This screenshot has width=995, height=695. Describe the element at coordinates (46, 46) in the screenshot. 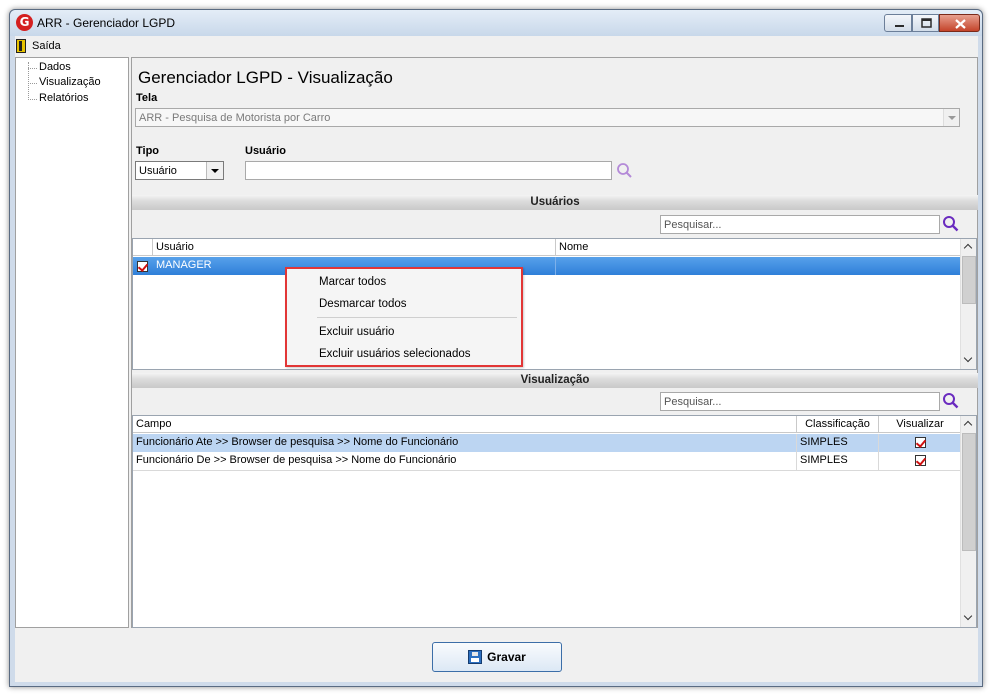

I see `exit-menu-label: Saída` at that location.